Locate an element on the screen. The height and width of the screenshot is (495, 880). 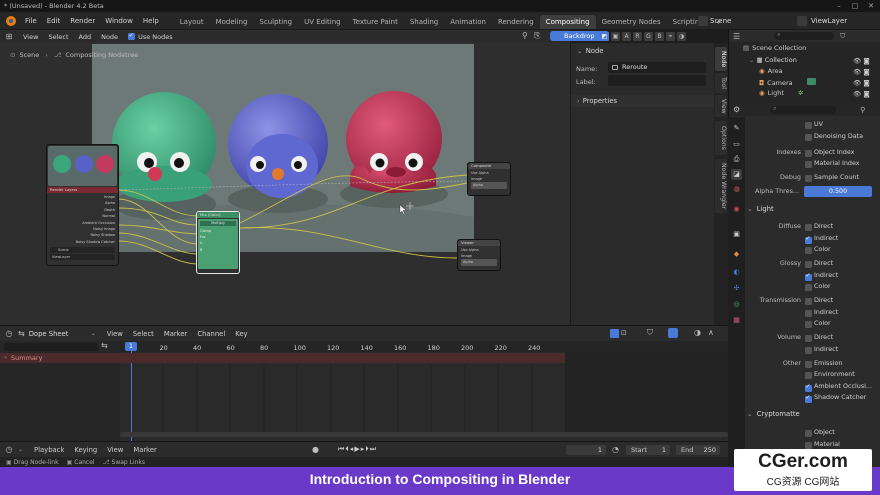
menu-key: Key is located at coordinates (241, 334).